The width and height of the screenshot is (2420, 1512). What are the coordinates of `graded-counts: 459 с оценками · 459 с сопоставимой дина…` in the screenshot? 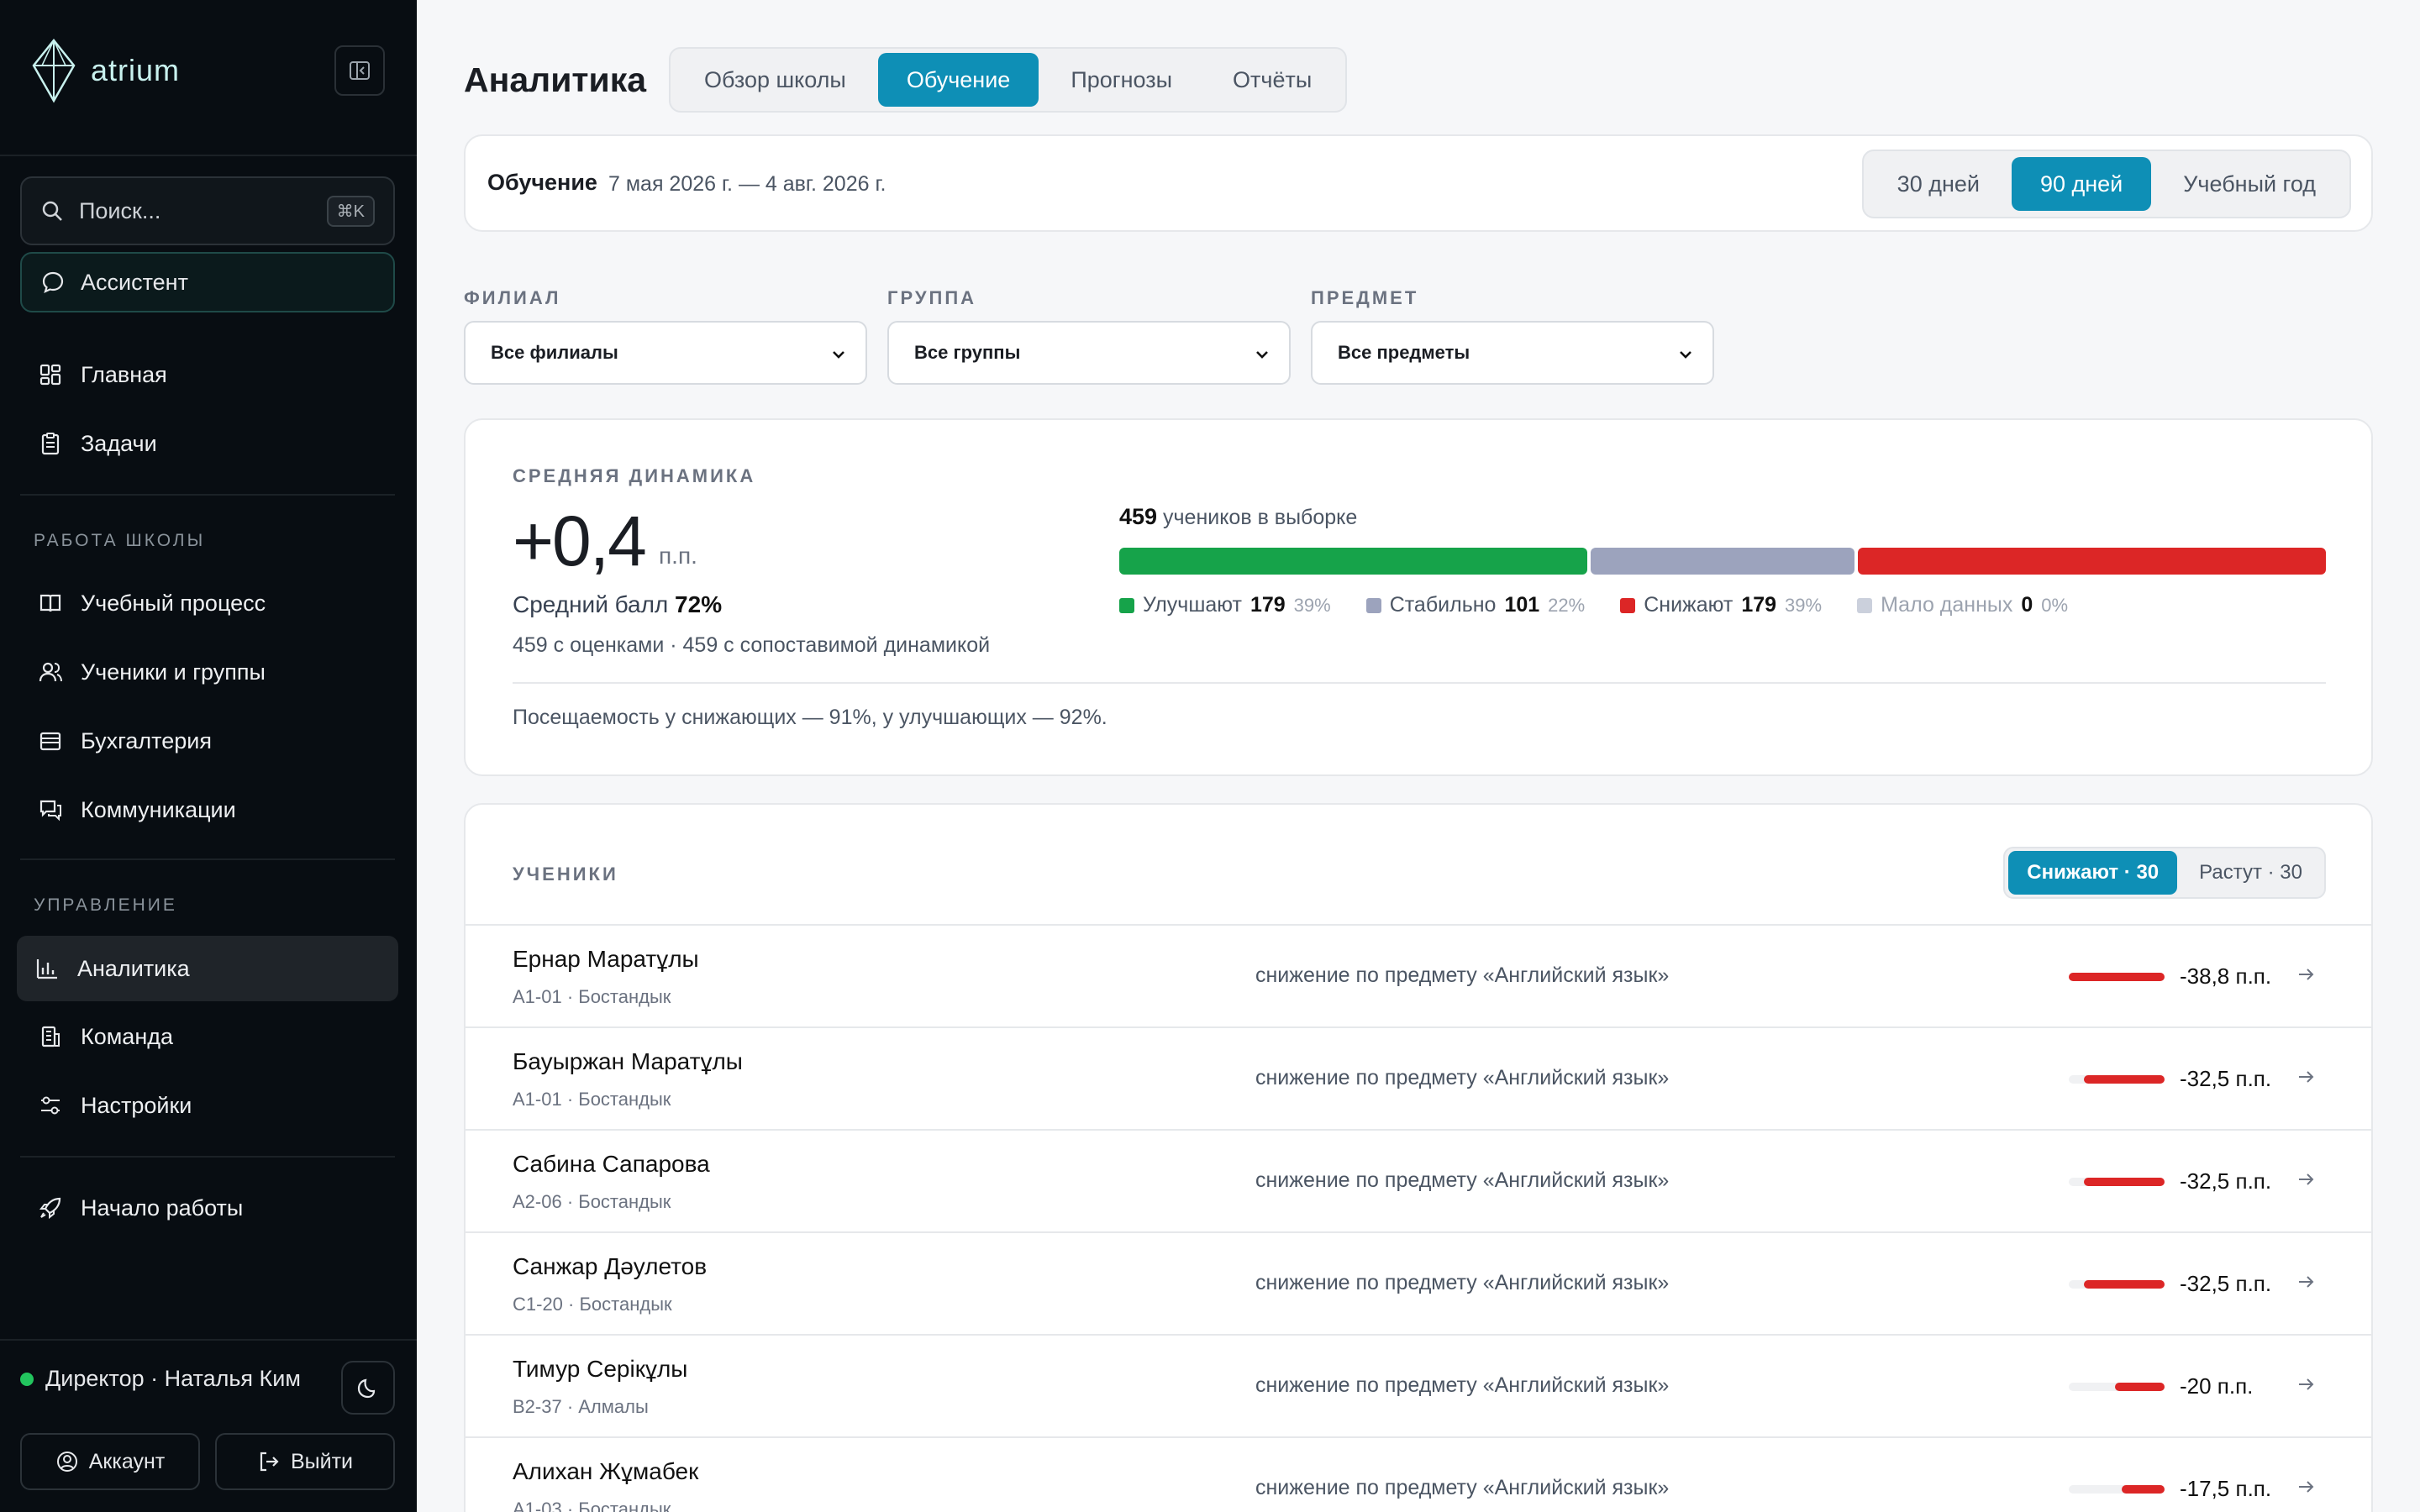 It's located at (752, 645).